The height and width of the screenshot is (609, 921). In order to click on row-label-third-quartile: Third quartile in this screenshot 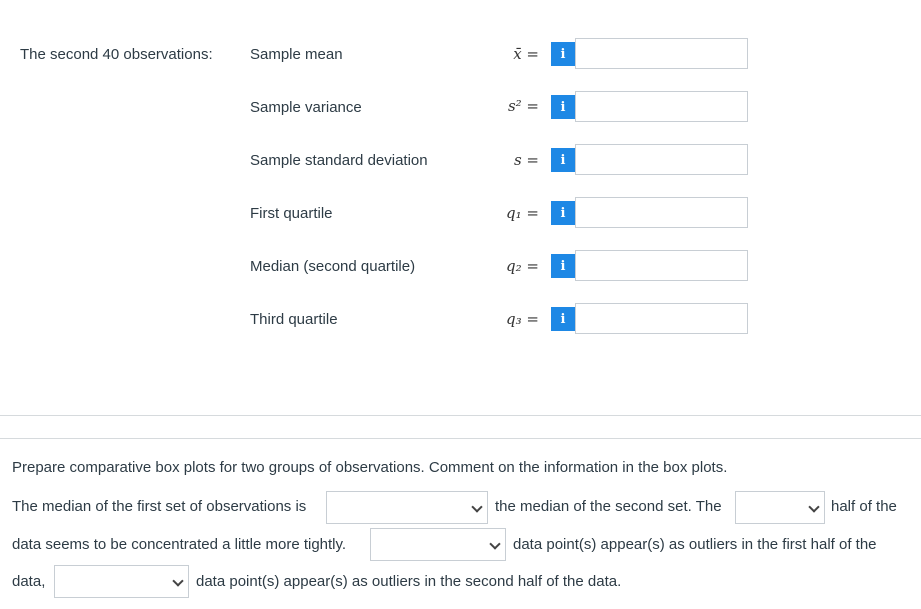, I will do `click(294, 319)`.